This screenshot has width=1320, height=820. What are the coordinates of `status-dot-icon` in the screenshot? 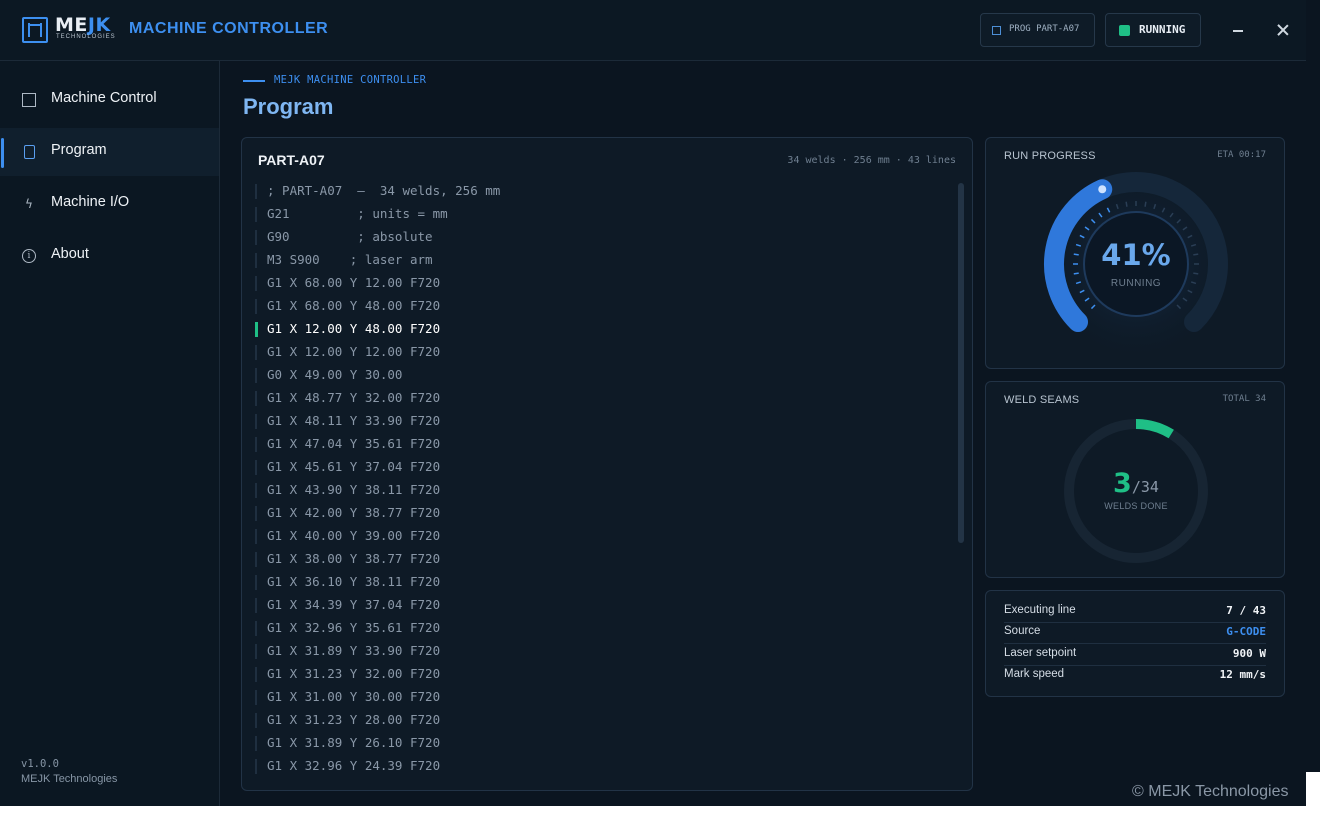 It's located at (1124, 30).